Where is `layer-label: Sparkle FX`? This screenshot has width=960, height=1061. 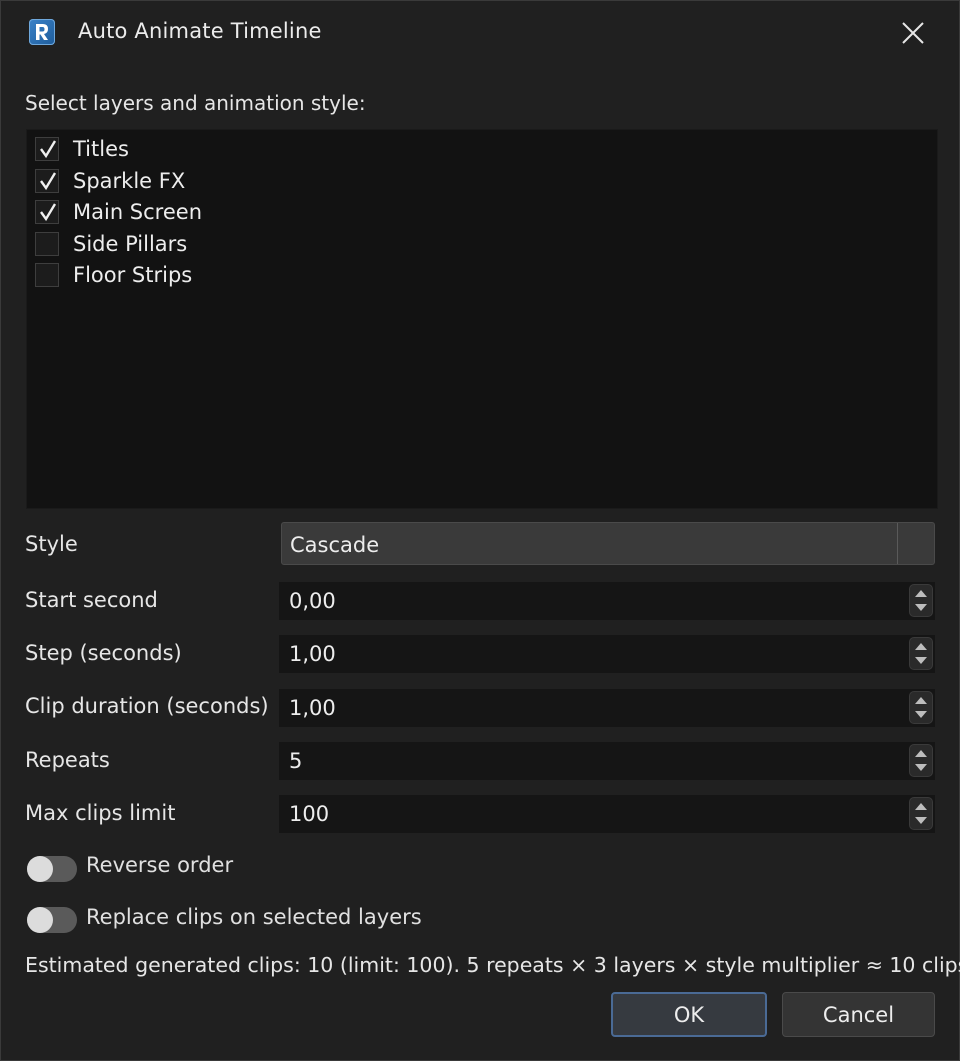 layer-label: Sparkle FX is located at coordinates (129, 181).